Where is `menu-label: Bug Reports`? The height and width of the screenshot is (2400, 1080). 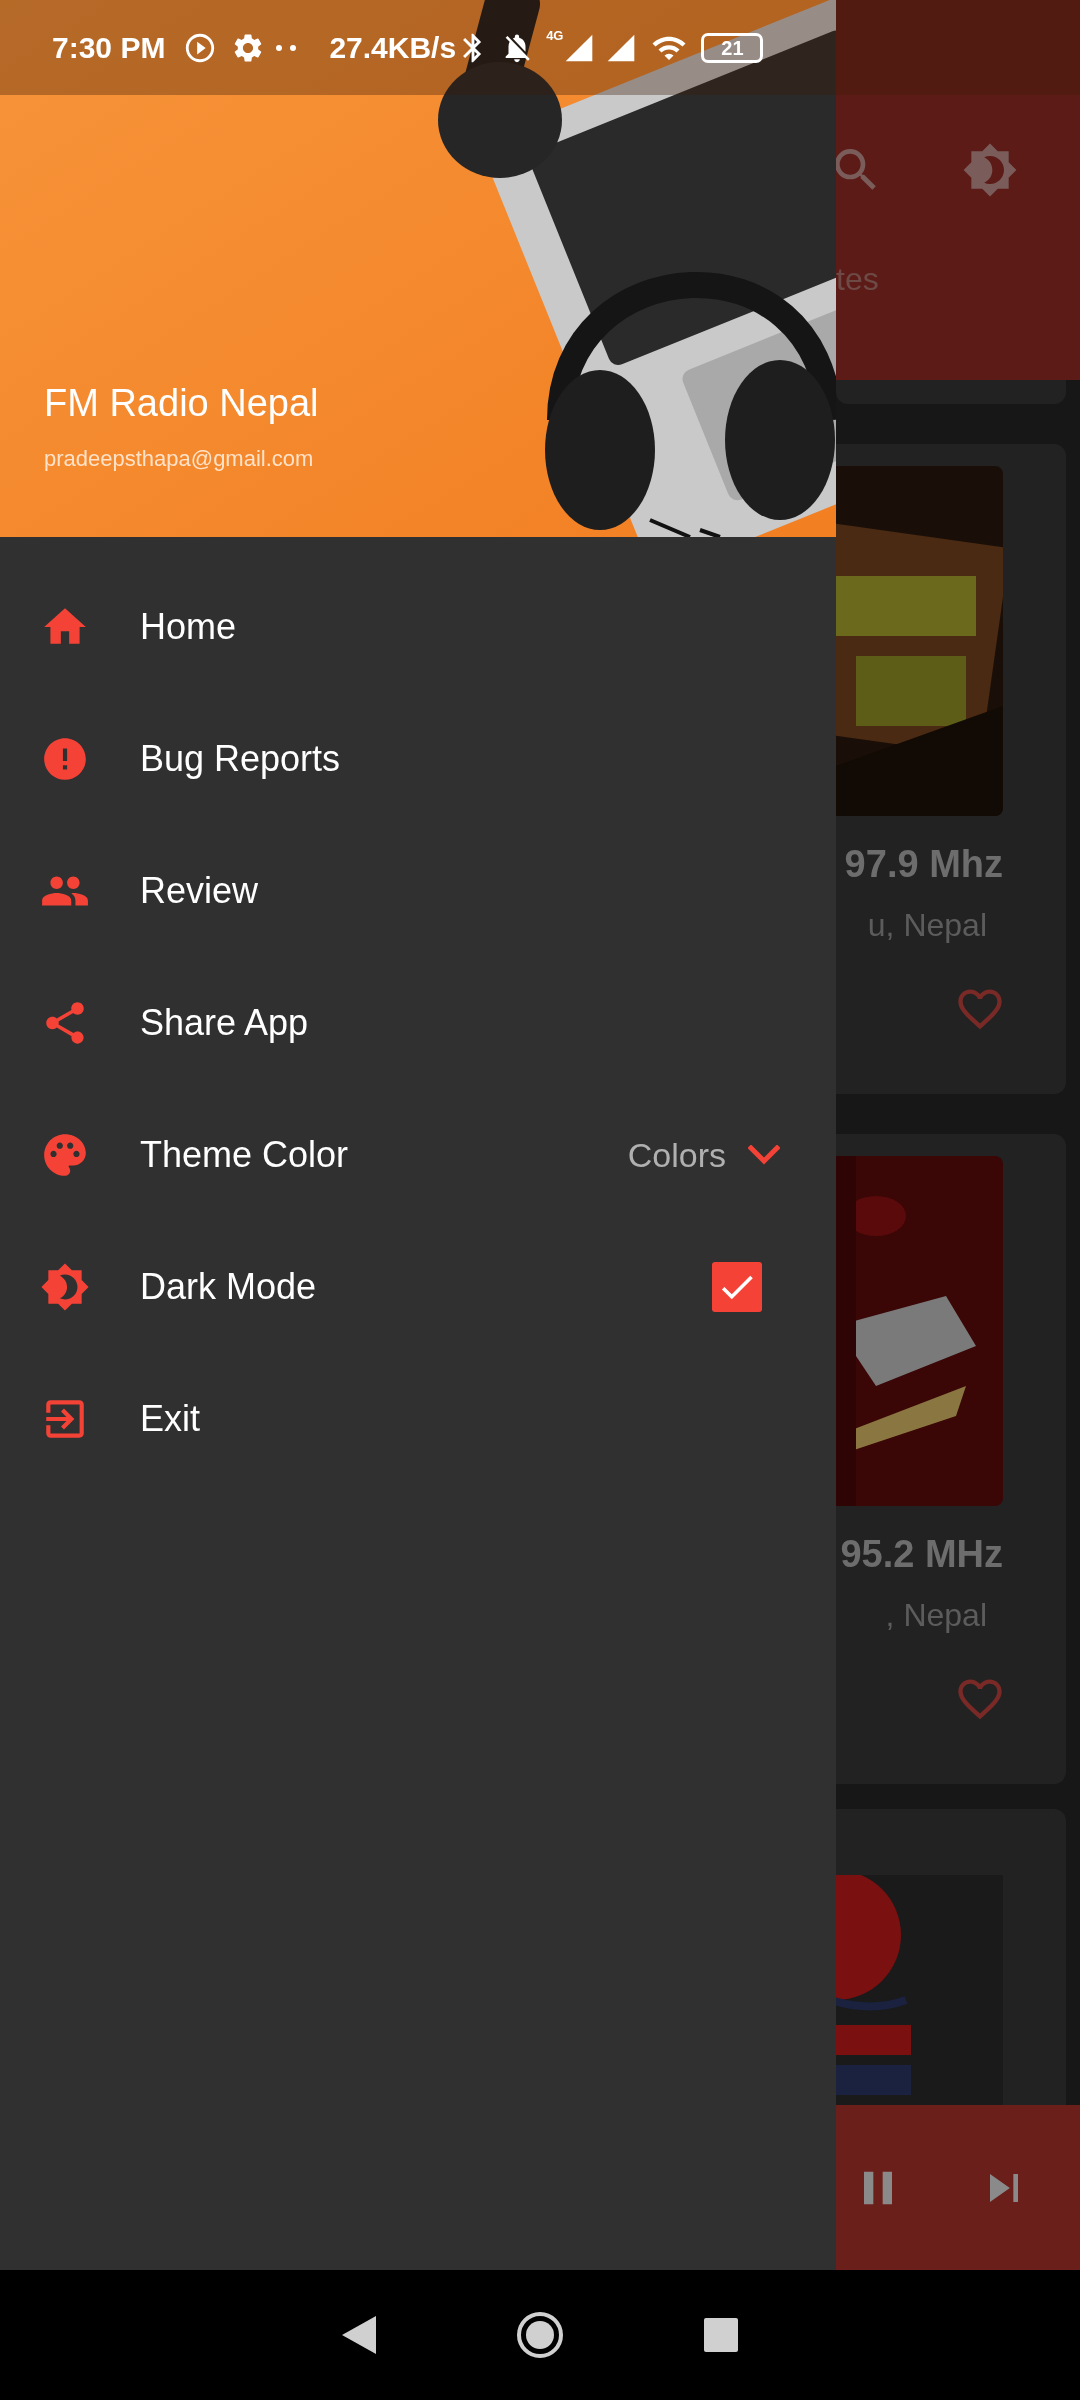 menu-label: Bug Reports is located at coordinates (240, 759).